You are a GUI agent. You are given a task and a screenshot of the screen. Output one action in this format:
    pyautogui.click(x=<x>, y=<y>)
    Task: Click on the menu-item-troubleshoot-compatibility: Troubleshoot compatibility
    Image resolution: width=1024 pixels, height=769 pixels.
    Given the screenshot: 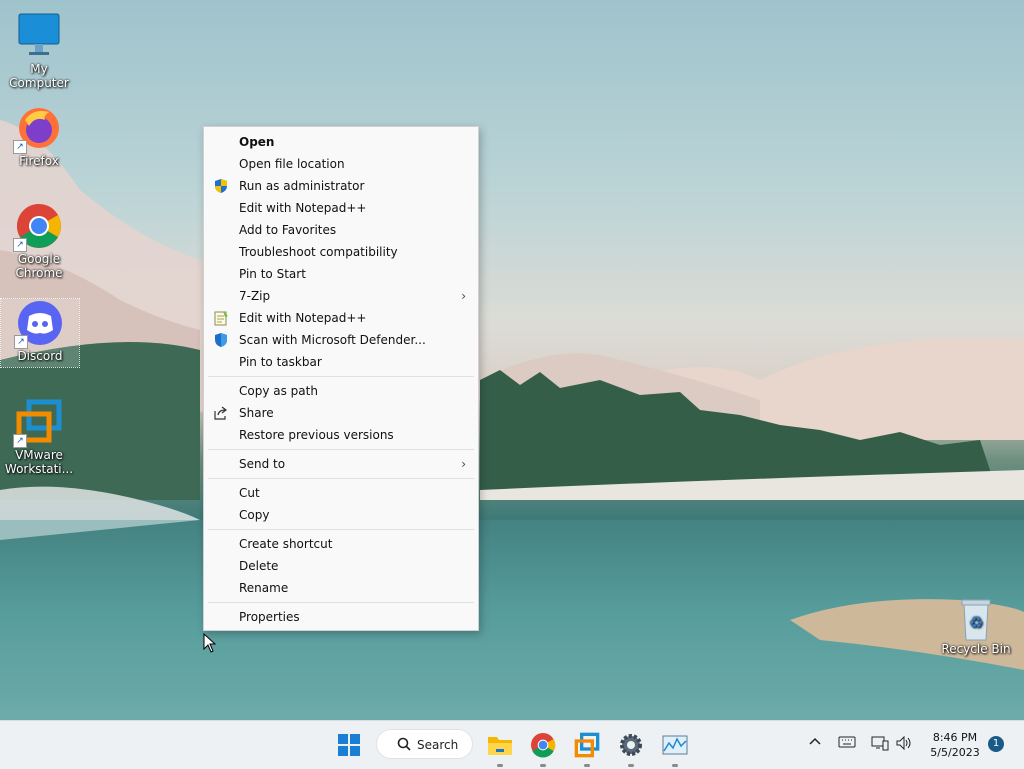 What is the action you would take?
    pyautogui.click(x=341, y=252)
    